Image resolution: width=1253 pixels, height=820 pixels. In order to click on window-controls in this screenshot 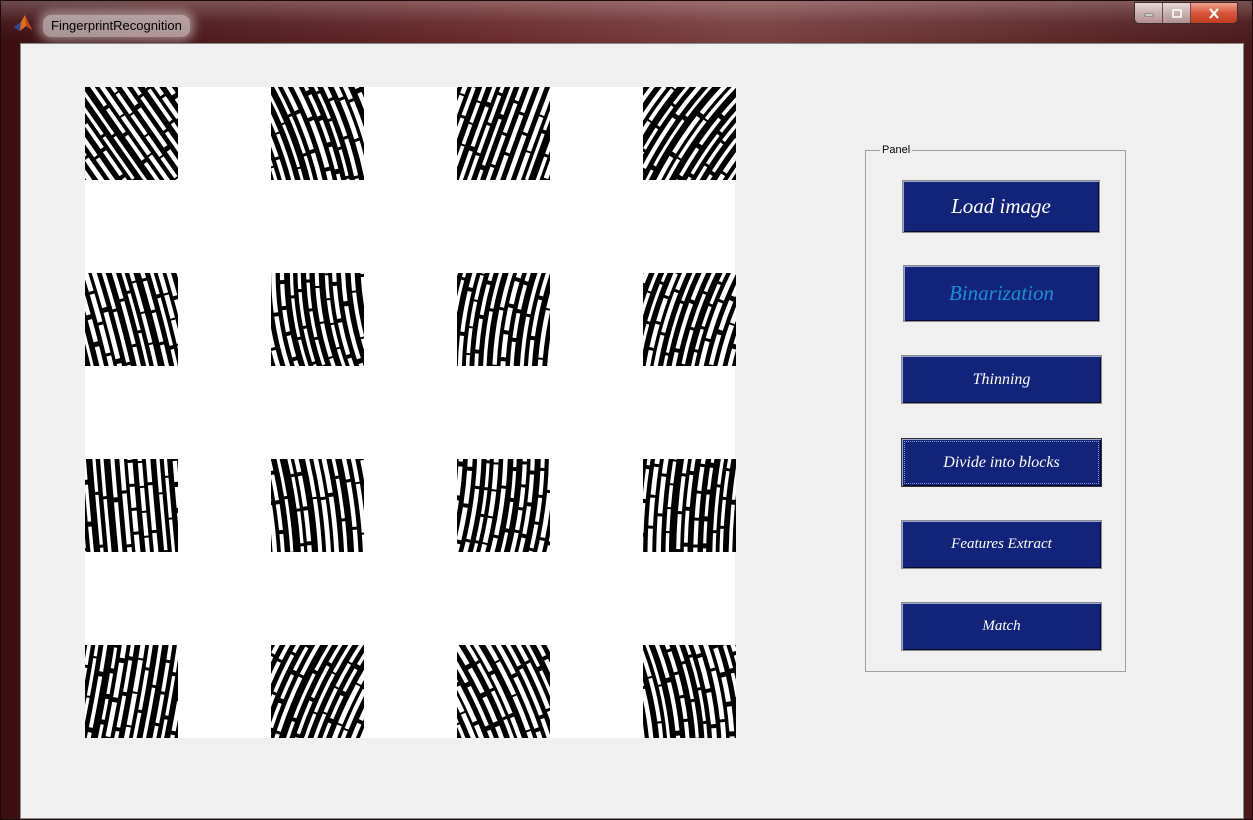, I will do `click(1186, 13)`.